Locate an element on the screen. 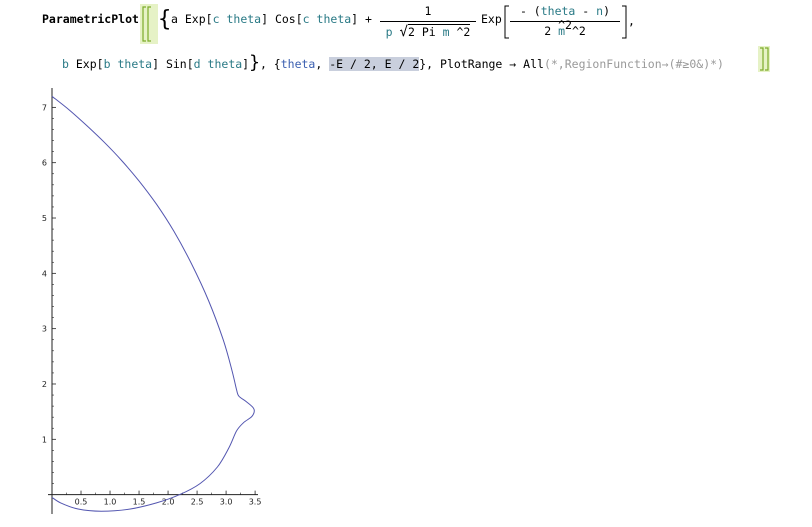  brace-open: { is located at coordinates (165, 19).